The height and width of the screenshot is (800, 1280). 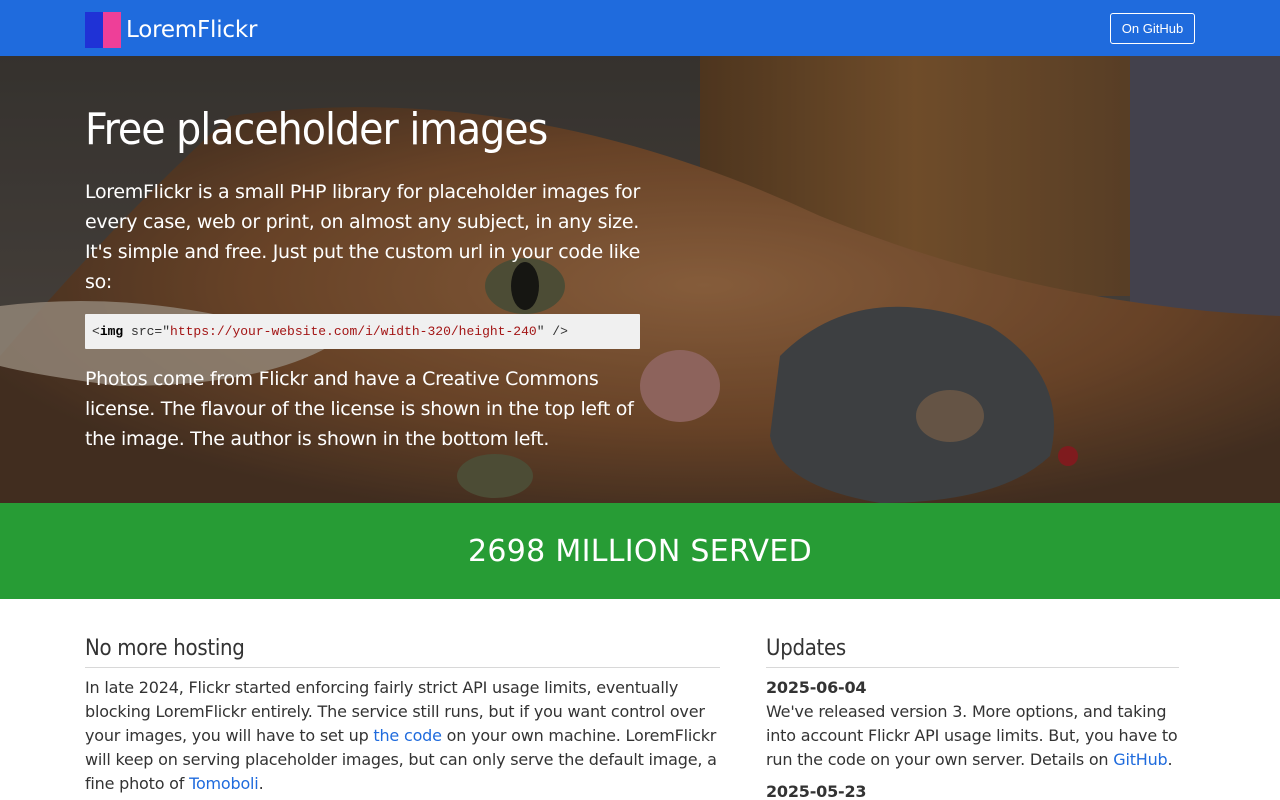 I want to click on update-date: 2025-05-23, so click(x=816, y=791).